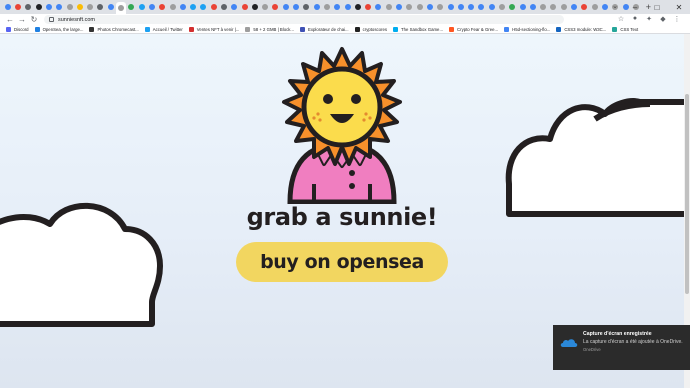 Image resolution: width=690 pixels, height=388 pixels. What do you see at coordinates (687, 194) in the screenshot?
I see `scrollbar-thumb` at bounding box center [687, 194].